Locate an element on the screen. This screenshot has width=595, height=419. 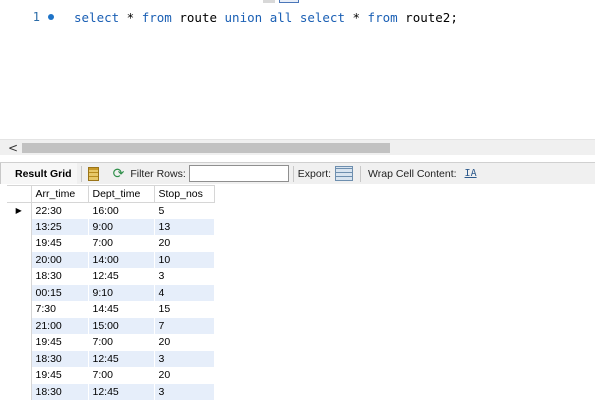
cell-dept-time: 9:10 is located at coordinates (121, 292).